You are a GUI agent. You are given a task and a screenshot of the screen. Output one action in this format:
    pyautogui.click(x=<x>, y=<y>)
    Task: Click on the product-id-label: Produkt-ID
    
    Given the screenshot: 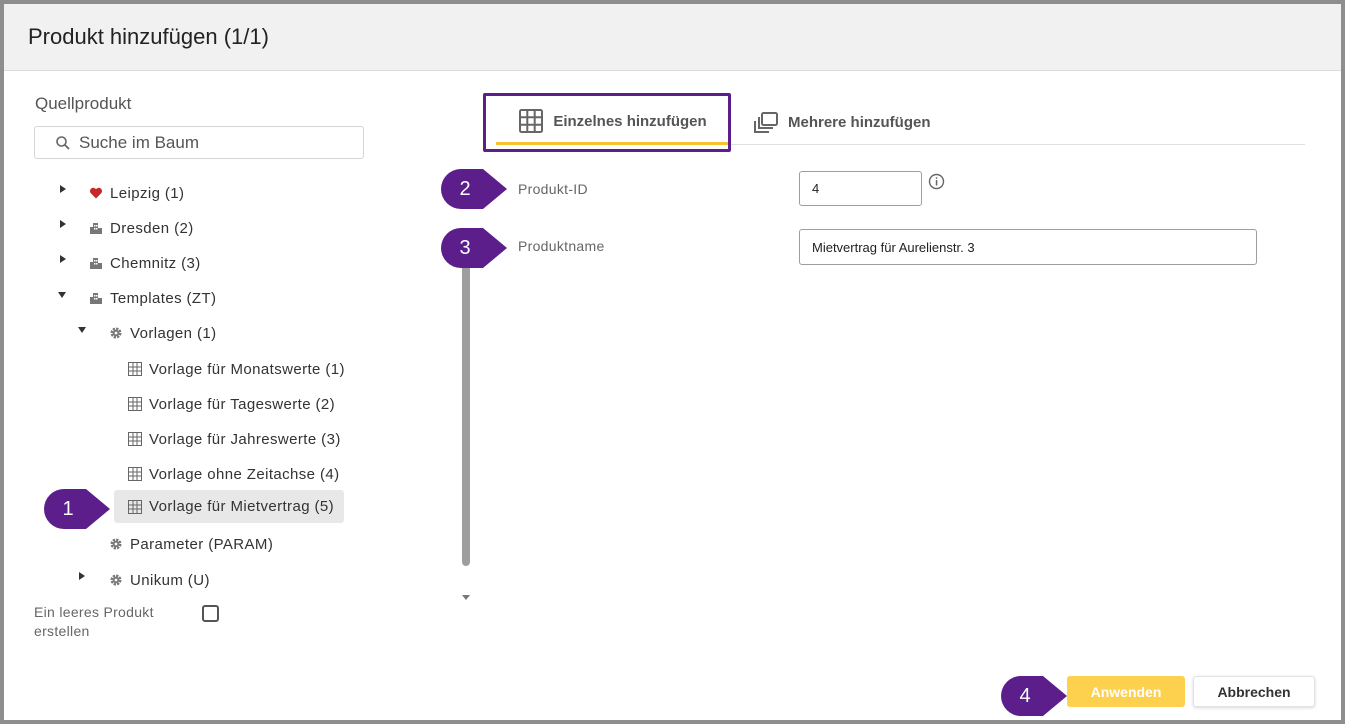 What is the action you would take?
    pyautogui.click(x=553, y=189)
    